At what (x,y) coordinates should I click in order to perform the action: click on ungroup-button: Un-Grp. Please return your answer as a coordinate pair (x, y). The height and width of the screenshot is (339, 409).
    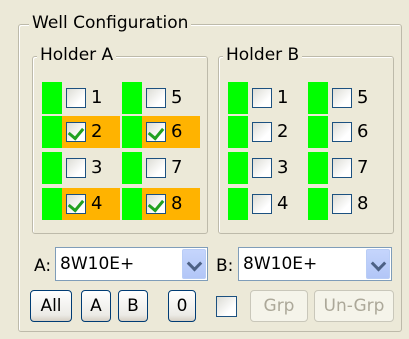
    Looking at the image, I should click on (354, 306).